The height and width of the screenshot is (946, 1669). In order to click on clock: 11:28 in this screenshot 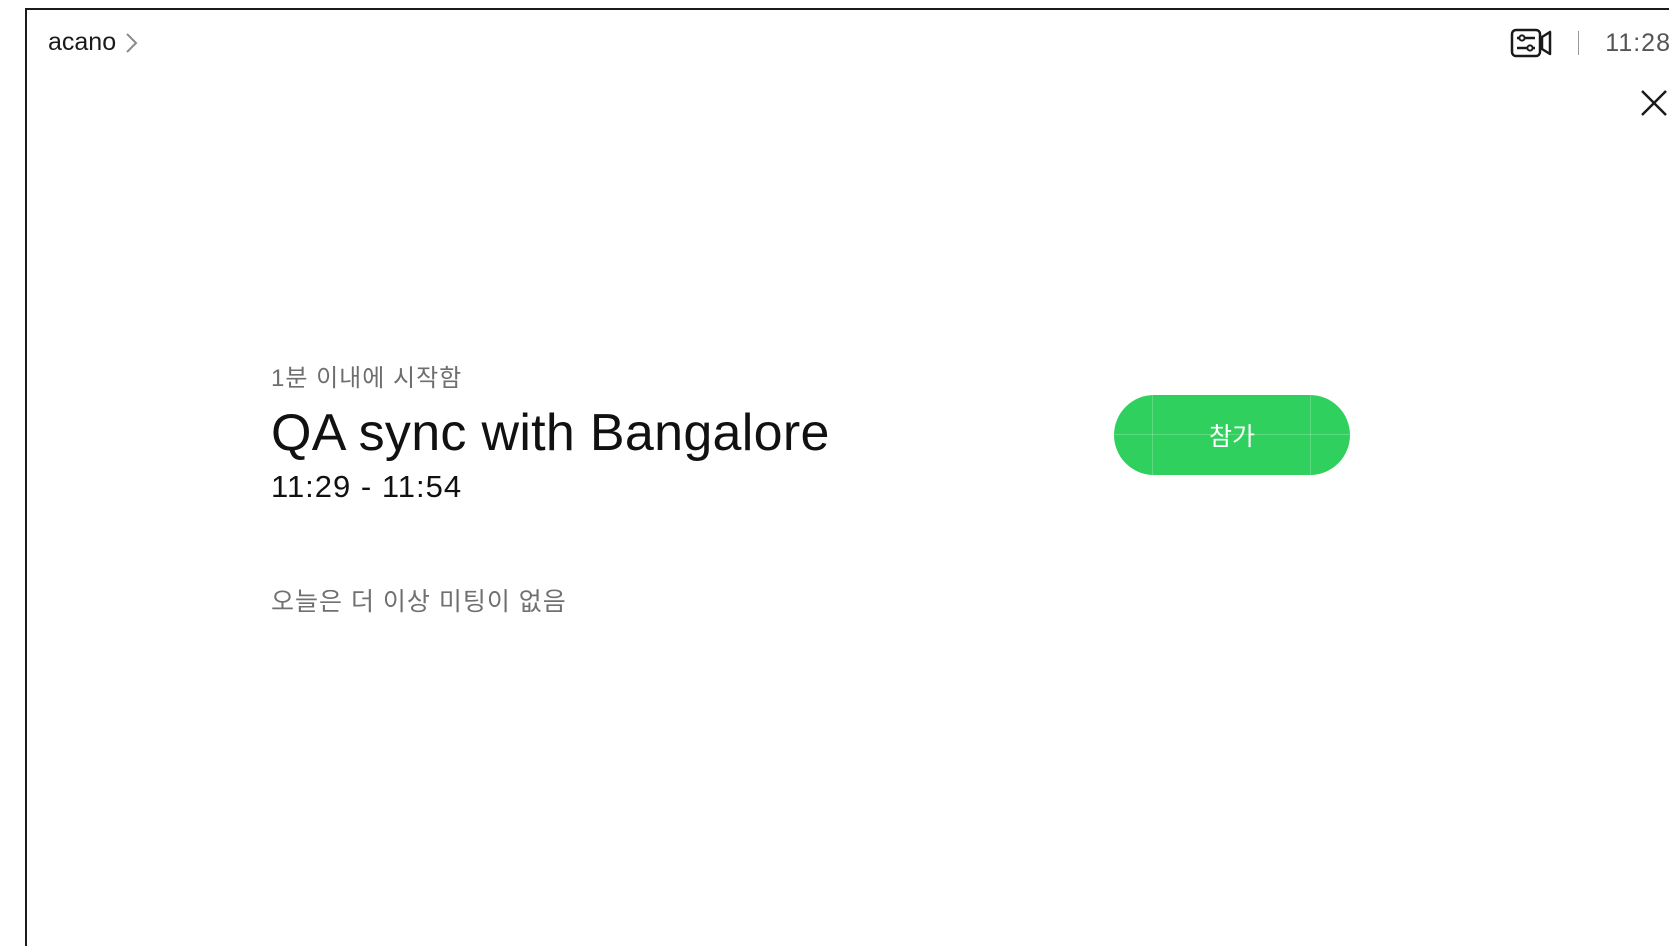, I will do `click(1637, 42)`.